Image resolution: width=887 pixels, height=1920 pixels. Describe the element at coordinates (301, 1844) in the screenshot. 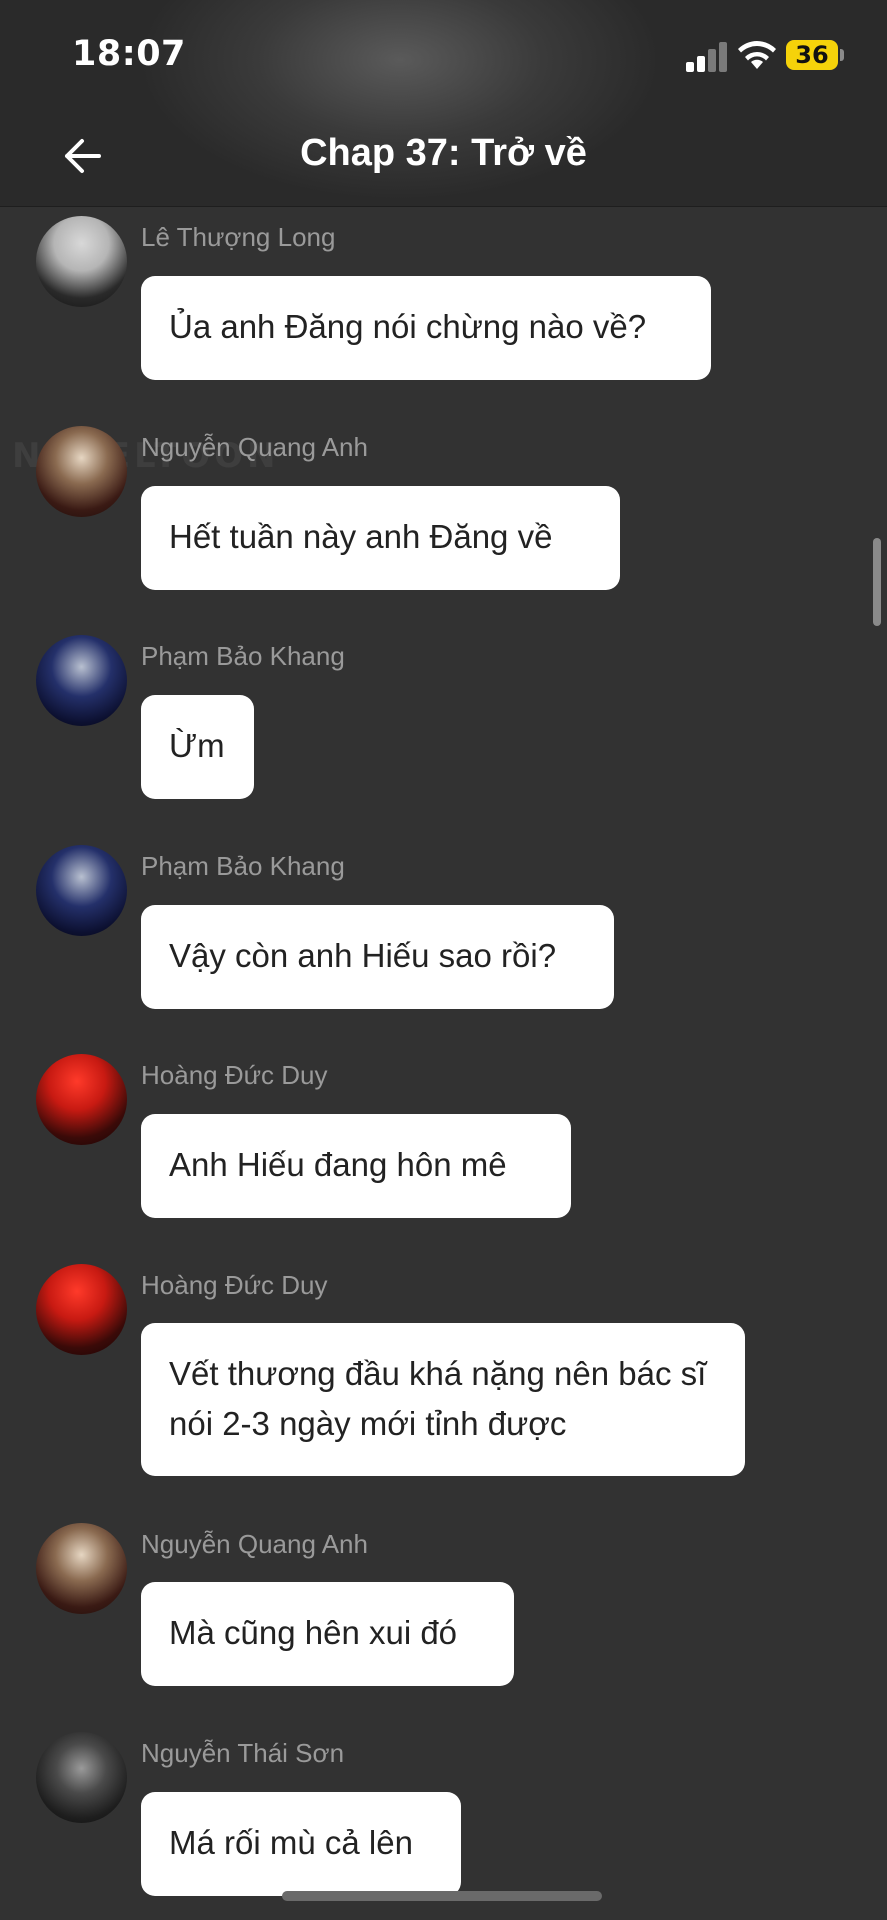

I see `message-bubble: Má rối mù cả lên` at that location.